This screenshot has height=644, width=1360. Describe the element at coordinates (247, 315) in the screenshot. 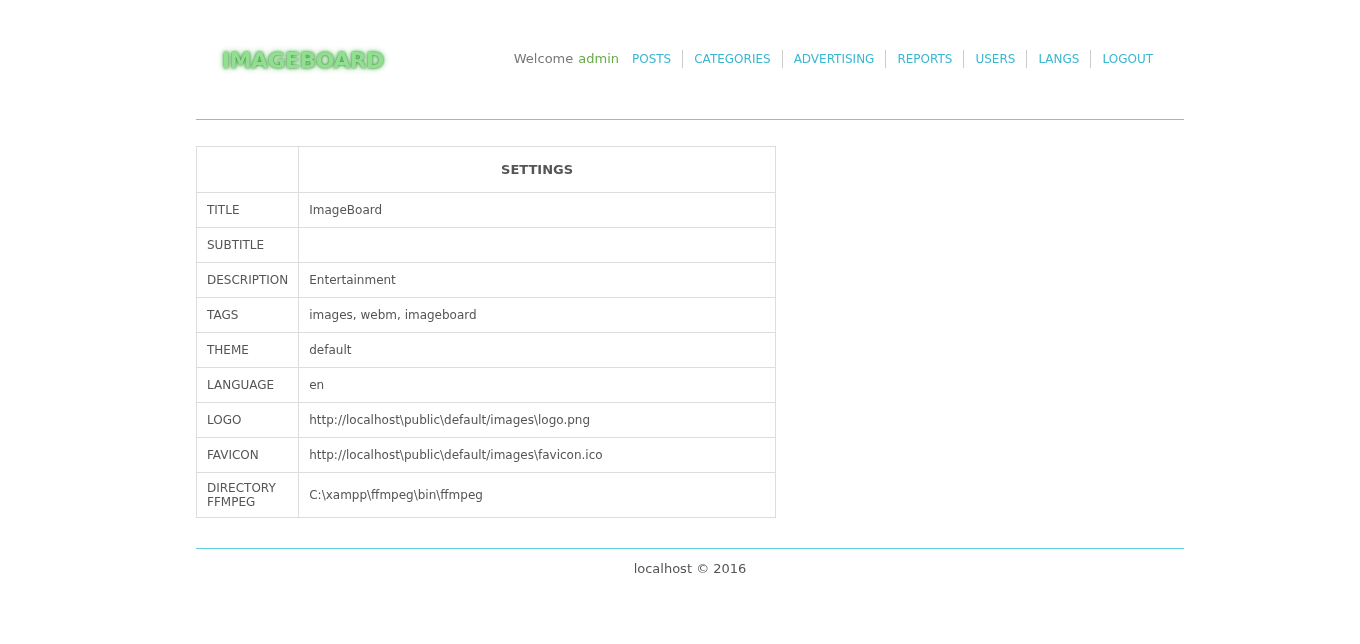

I see `setting-label: TAGS` at that location.